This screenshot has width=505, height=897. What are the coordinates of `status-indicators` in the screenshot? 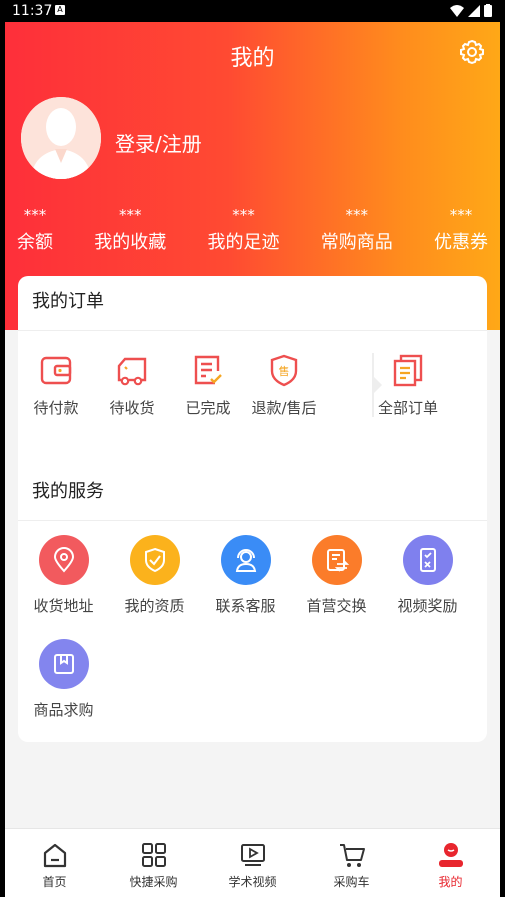 It's located at (471, 10).